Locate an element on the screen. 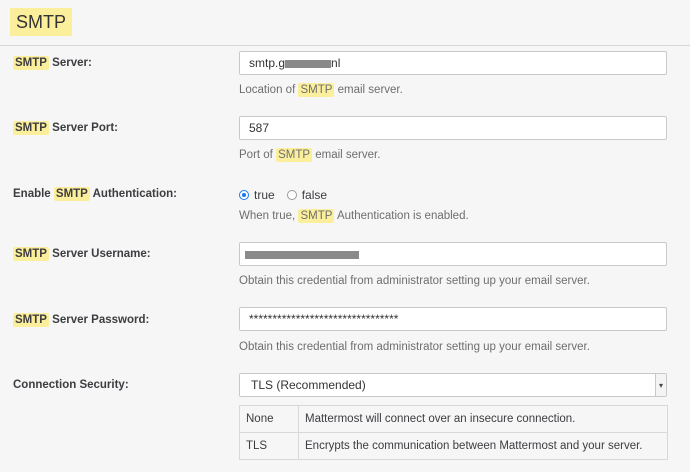 This screenshot has width=690, height=472. chevron-down-icon: ▾ is located at coordinates (660, 385).